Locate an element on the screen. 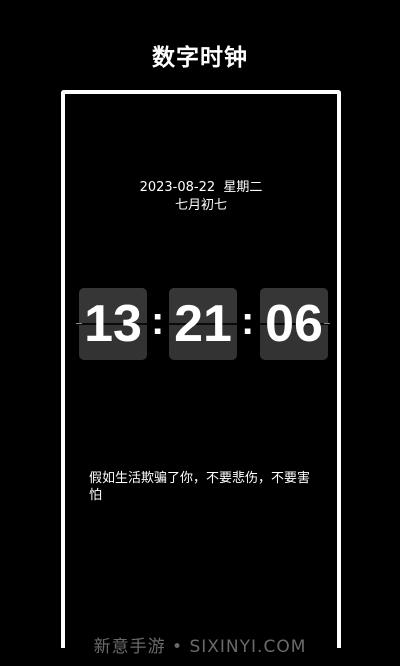 This screenshot has height=666, width=400. split-line-left is located at coordinates (79, 323).